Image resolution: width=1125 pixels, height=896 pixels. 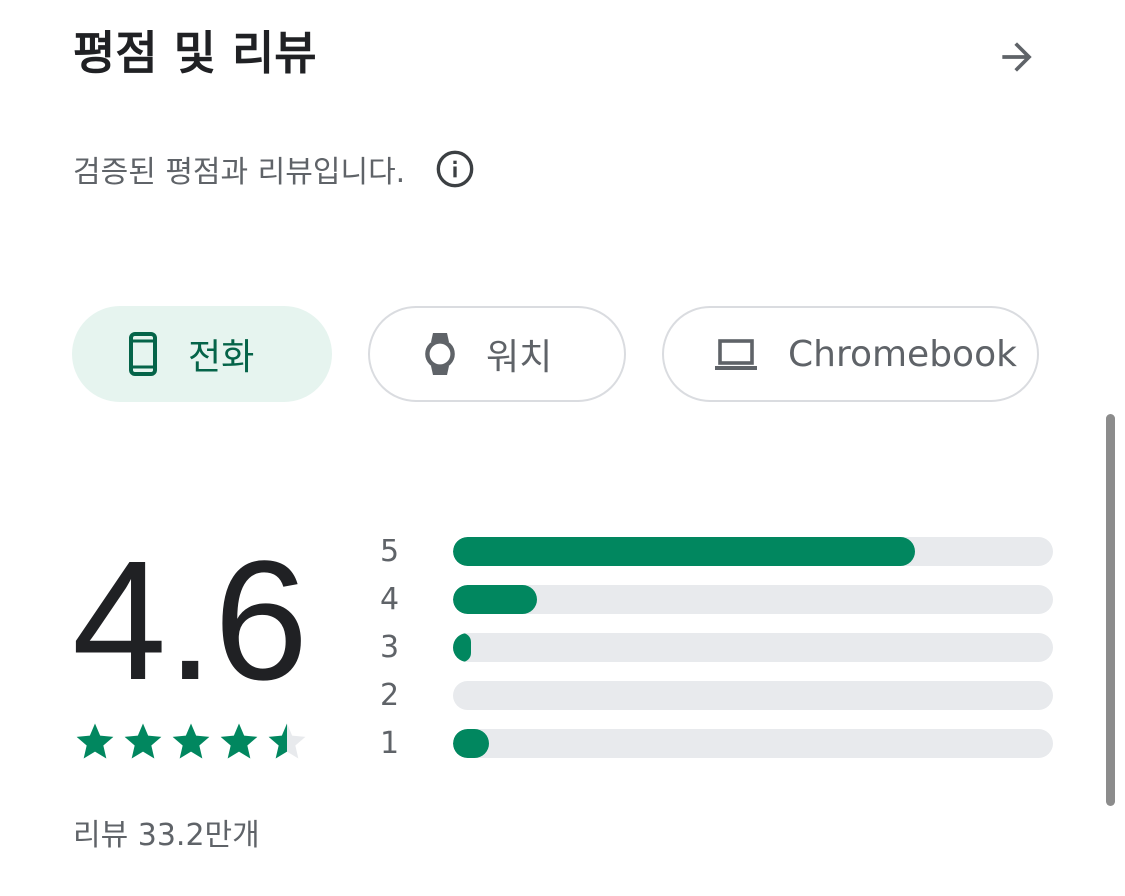 I want to click on distribution-row-5: 5, so click(x=717, y=552).